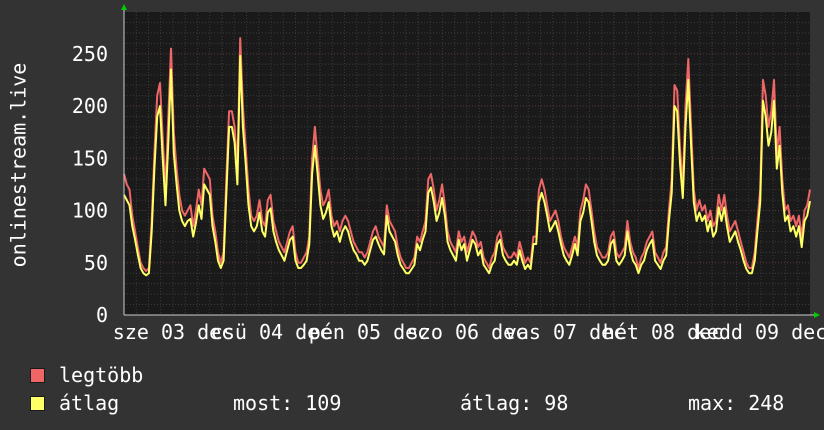 The image size is (824, 430). I want to click on legend-item-legtobb: legtöbb, so click(86, 375).